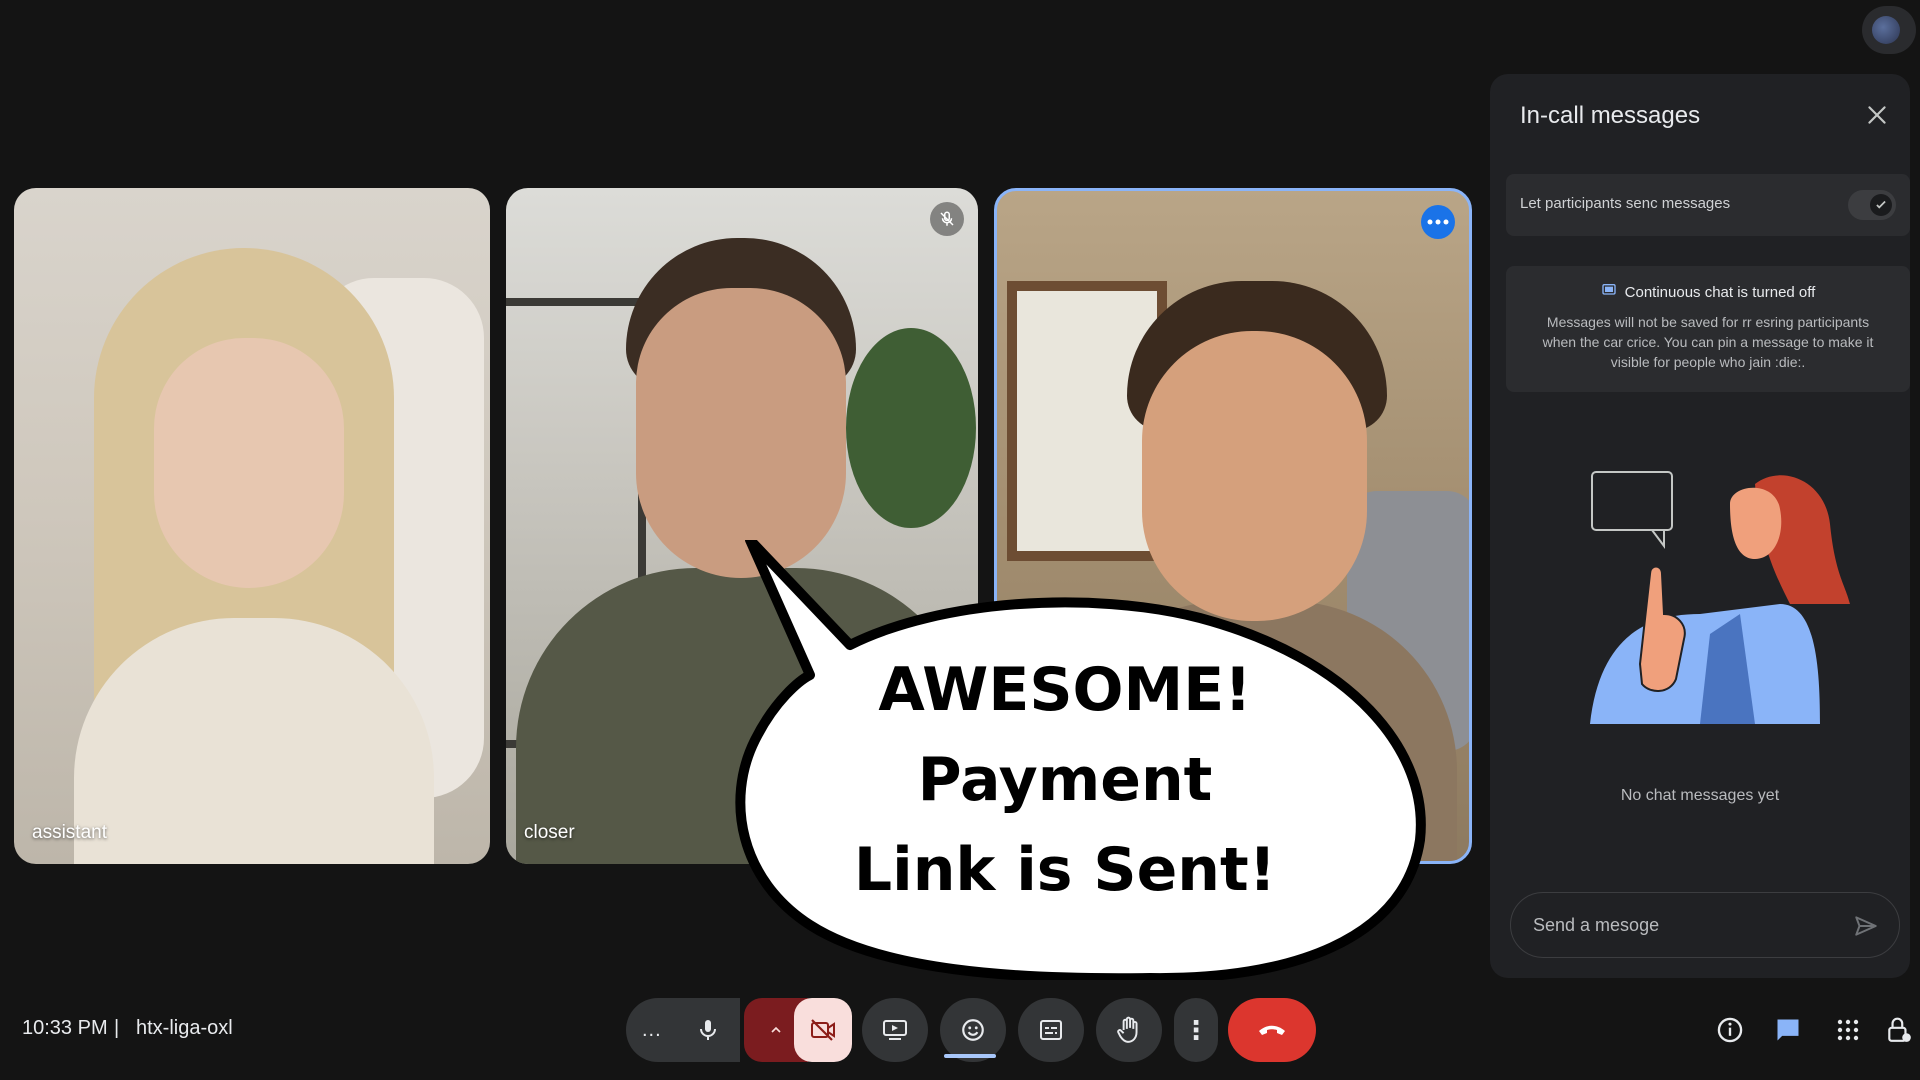 The width and height of the screenshot is (1920, 1080). I want to click on notice-title-text: Continuous chat is turned off, so click(1720, 292).